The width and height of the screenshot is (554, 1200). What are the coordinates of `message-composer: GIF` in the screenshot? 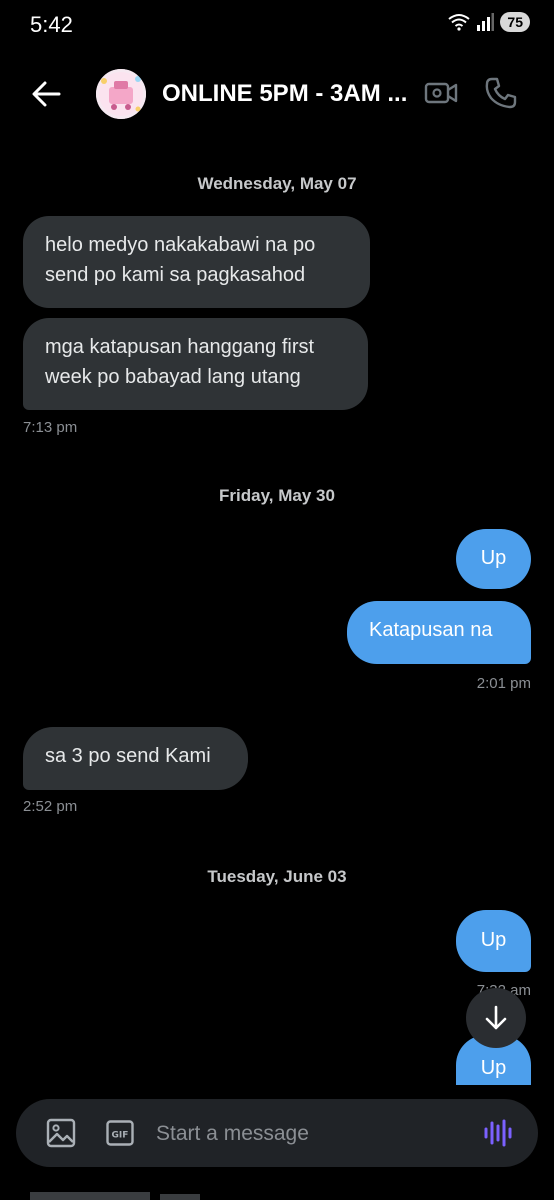 It's located at (277, 1133).